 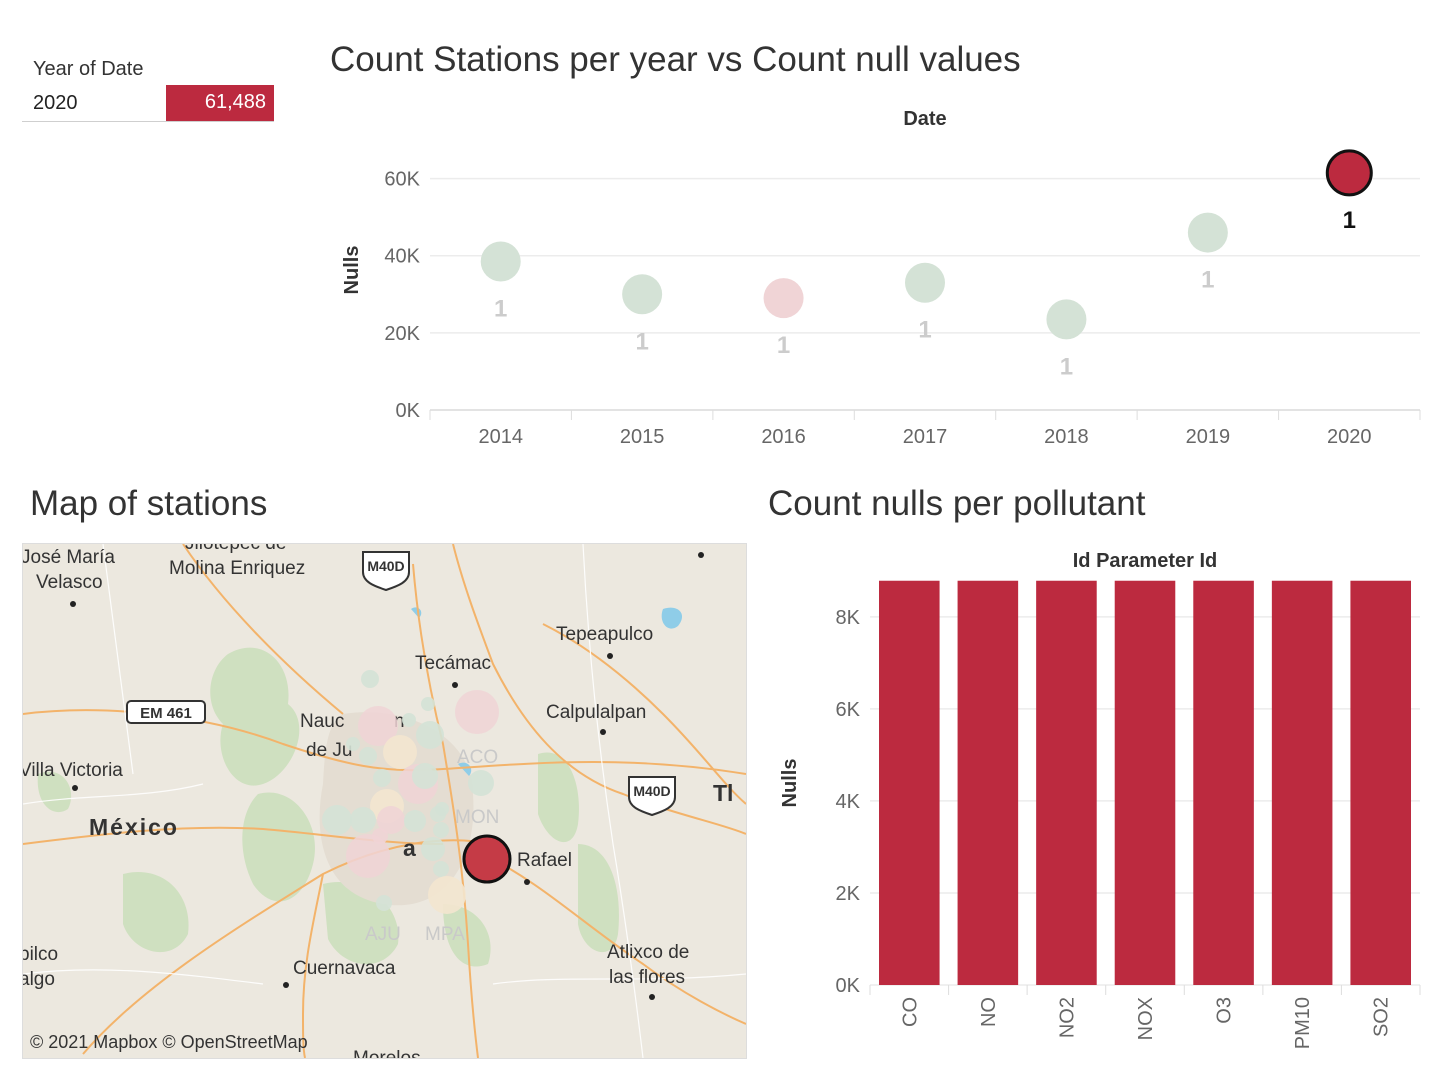 I want to click on y-tick-label: 40K, so click(x=402, y=257).